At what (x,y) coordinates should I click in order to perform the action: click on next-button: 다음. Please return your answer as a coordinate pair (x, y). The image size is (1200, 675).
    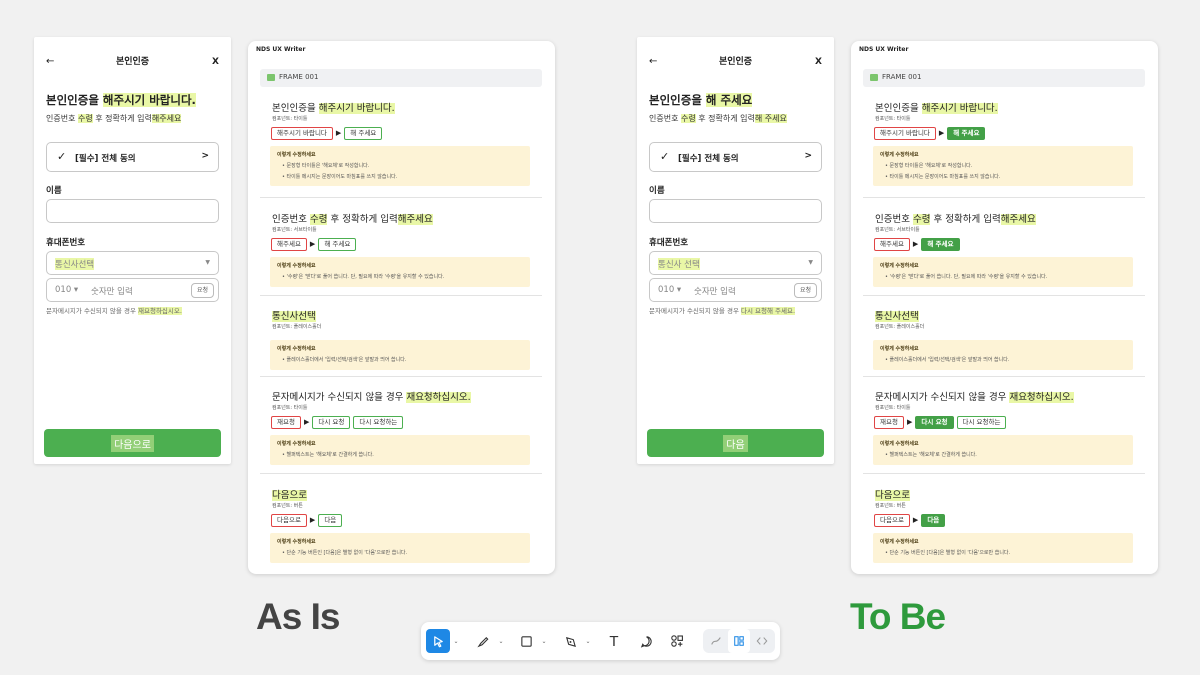
    Looking at the image, I should click on (735, 443).